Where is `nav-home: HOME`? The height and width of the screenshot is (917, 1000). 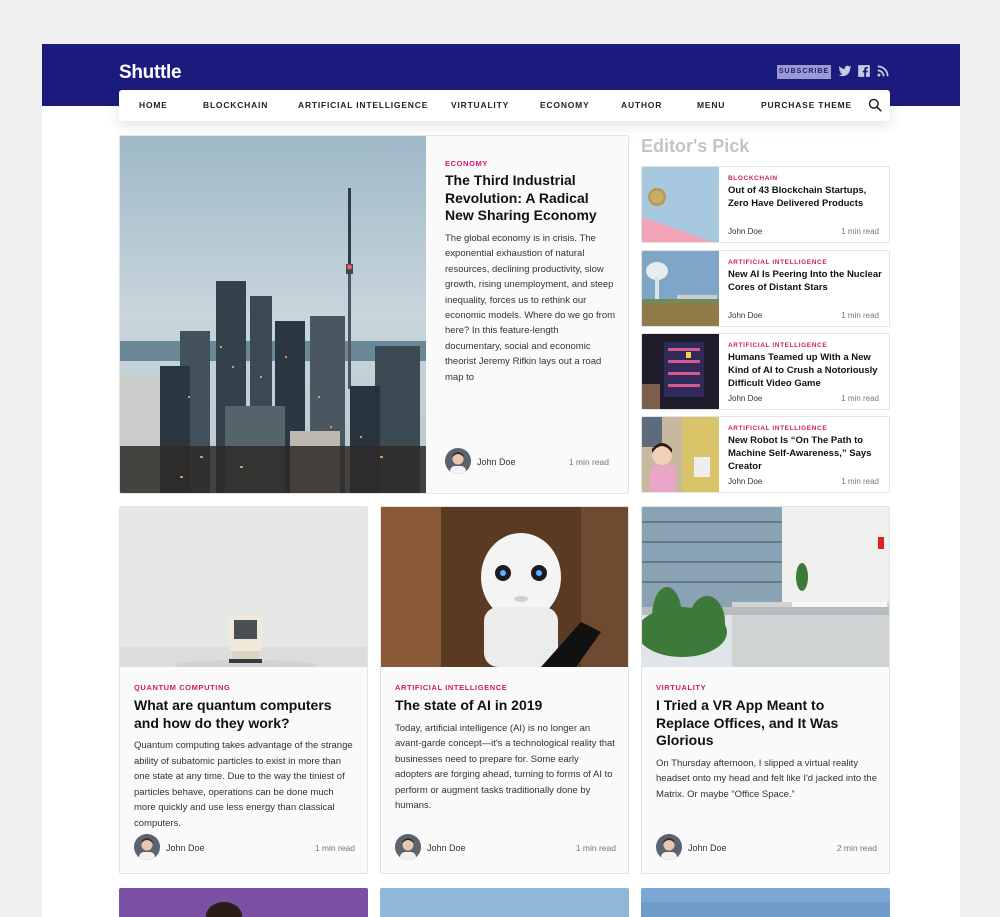
nav-home: HOME is located at coordinates (153, 105).